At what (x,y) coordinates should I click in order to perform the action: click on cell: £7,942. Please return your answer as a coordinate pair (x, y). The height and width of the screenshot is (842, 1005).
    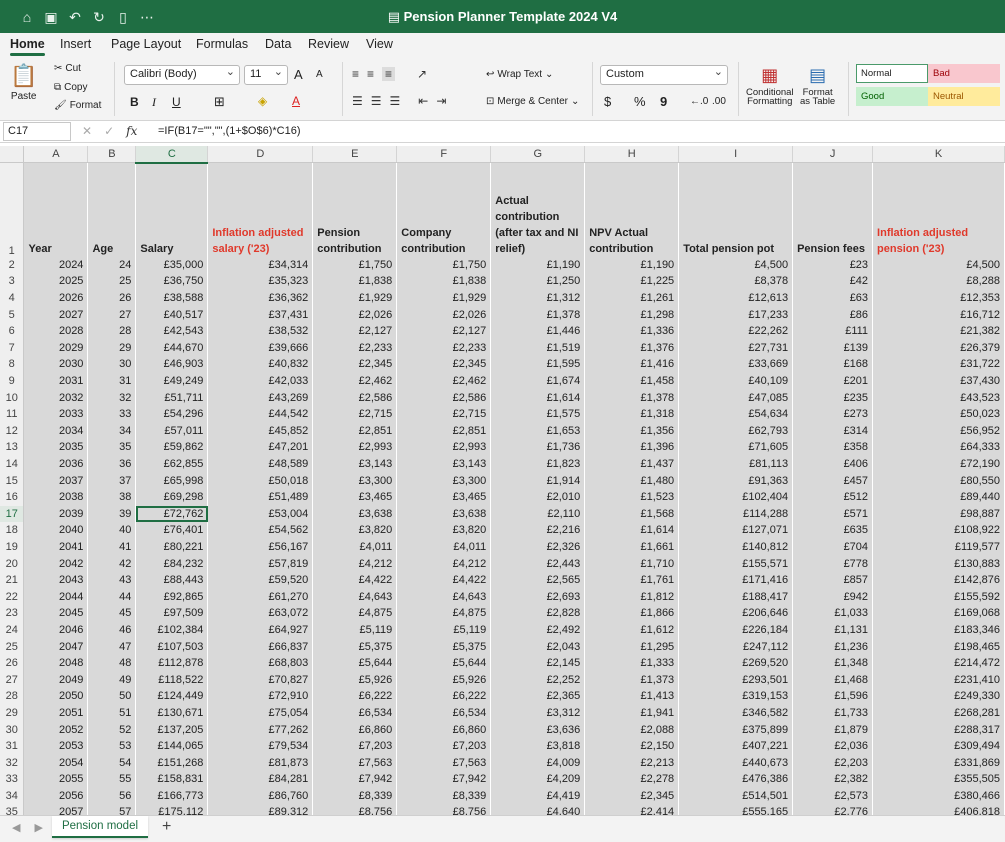
    Looking at the image, I should click on (443, 779).